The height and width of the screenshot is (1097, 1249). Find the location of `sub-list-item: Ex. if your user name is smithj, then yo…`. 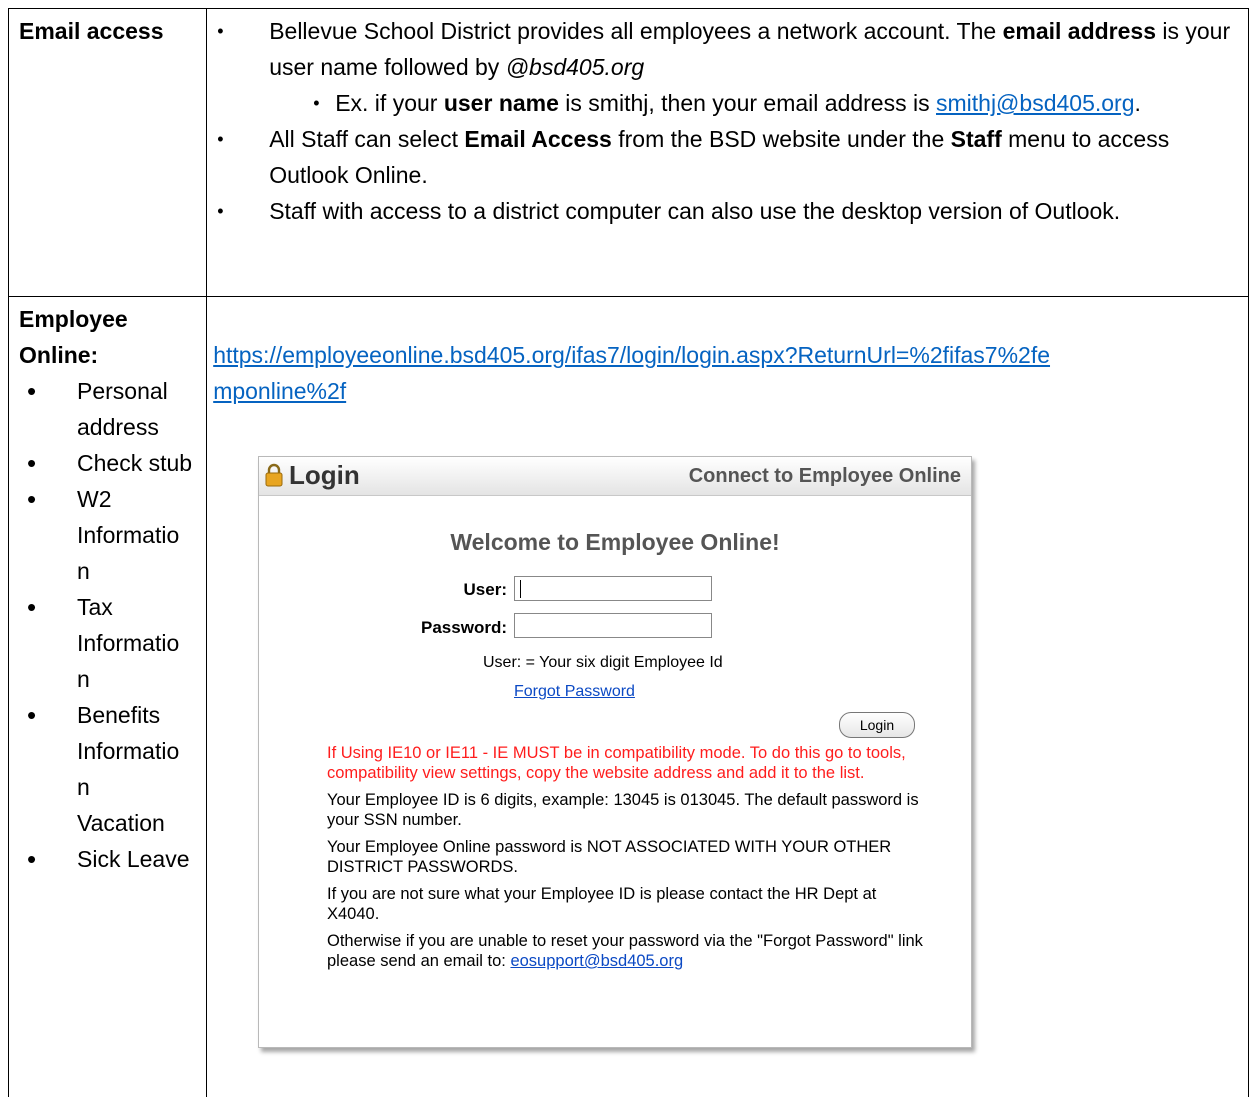

sub-list-item: Ex. if your user name is smithj, then yo… is located at coordinates (753, 103).